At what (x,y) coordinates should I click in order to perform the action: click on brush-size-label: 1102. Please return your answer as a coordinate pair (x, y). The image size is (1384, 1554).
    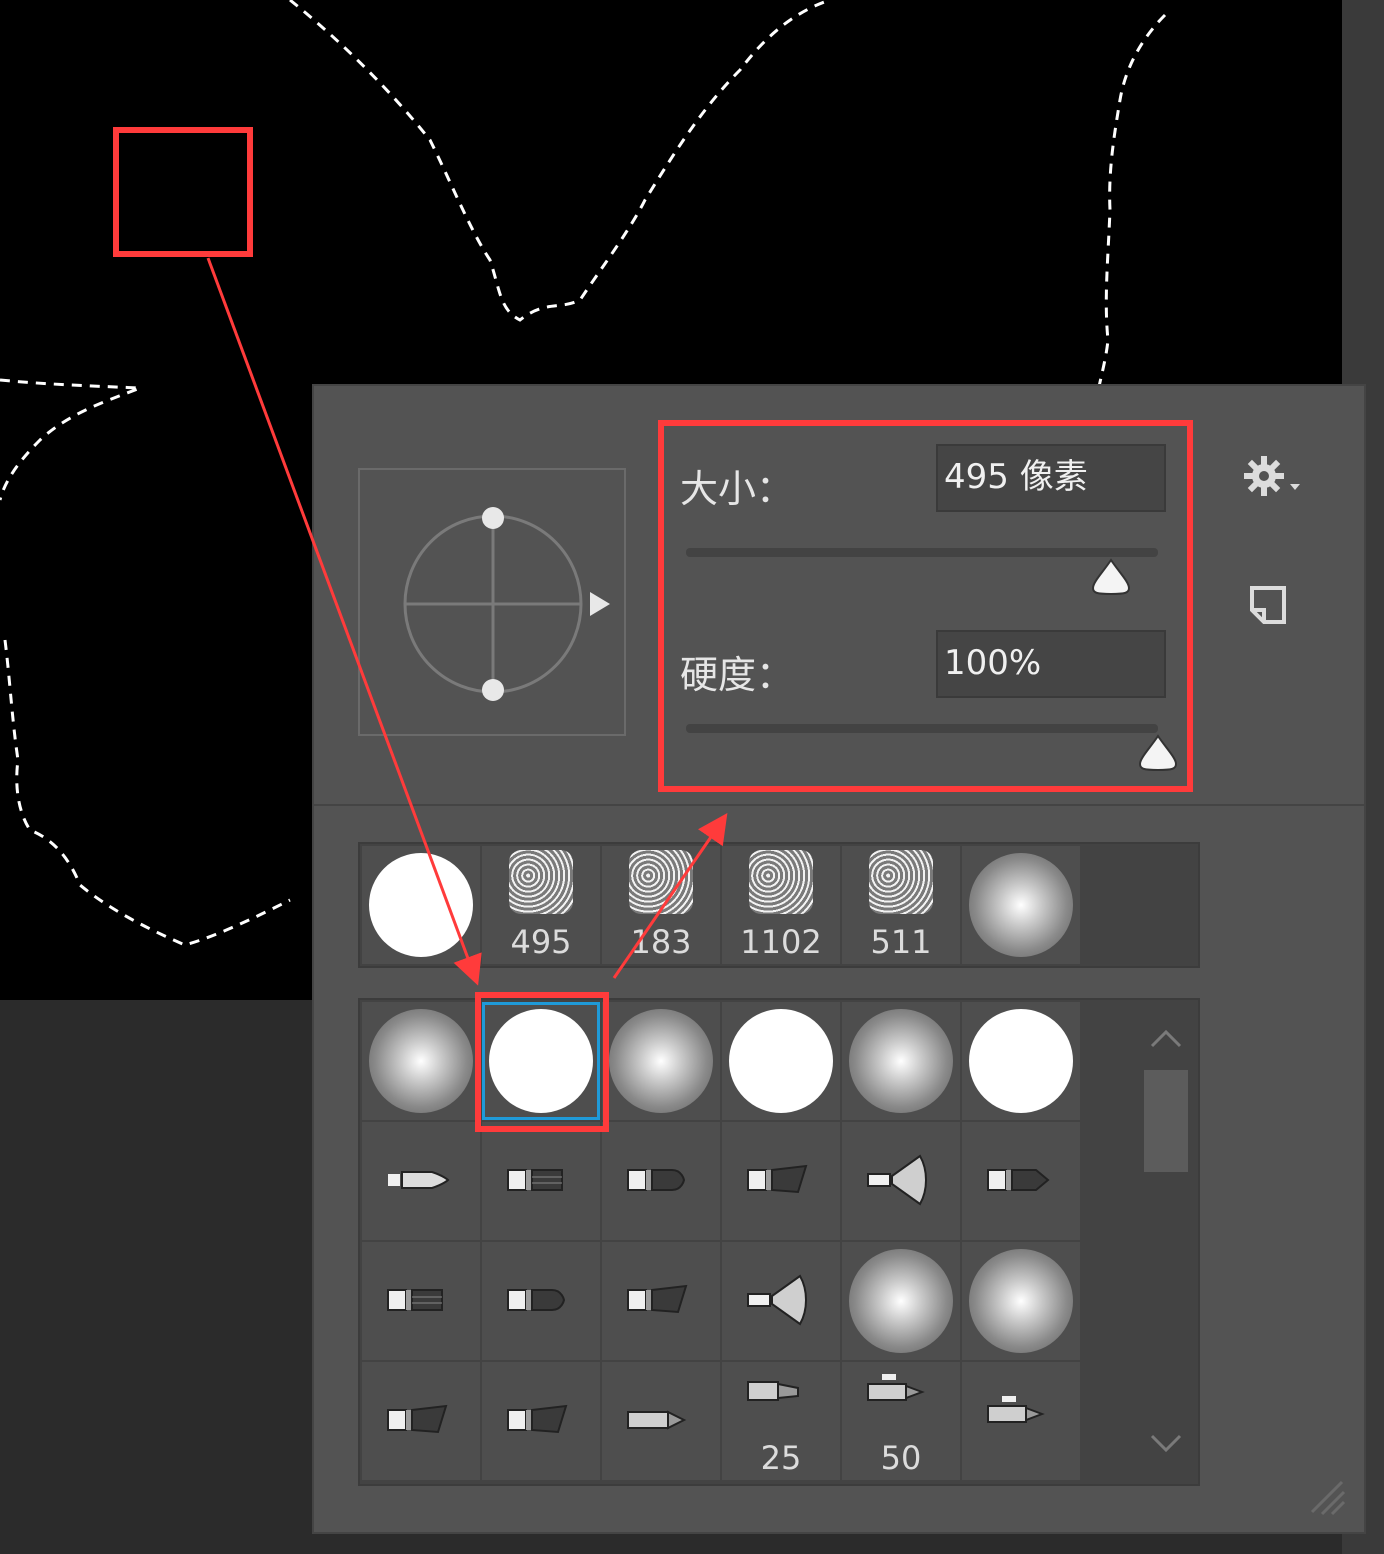
    Looking at the image, I should click on (781, 942).